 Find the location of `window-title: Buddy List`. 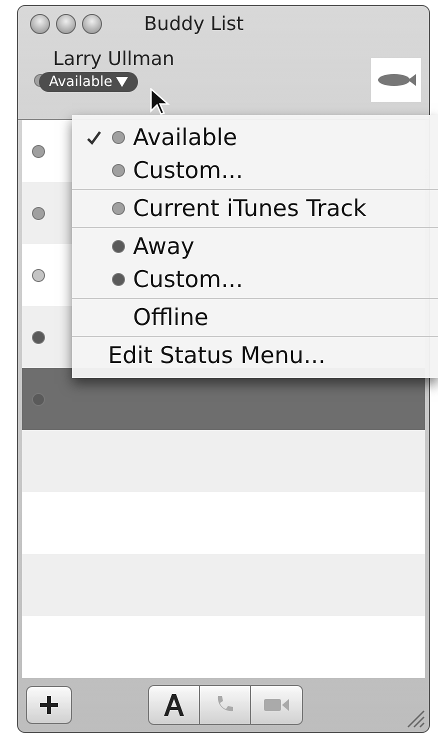

window-title: Buddy List is located at coordinates (194, 23).